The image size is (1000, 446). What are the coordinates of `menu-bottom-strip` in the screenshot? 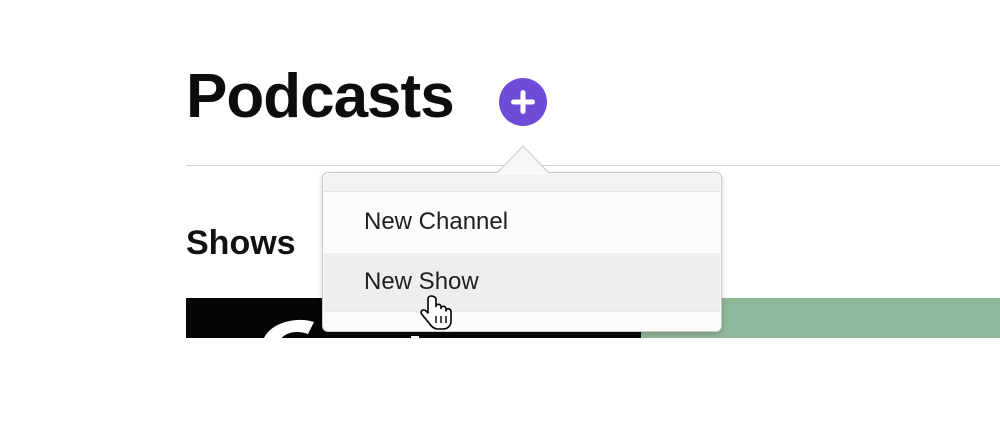 It's located at (522, 320).